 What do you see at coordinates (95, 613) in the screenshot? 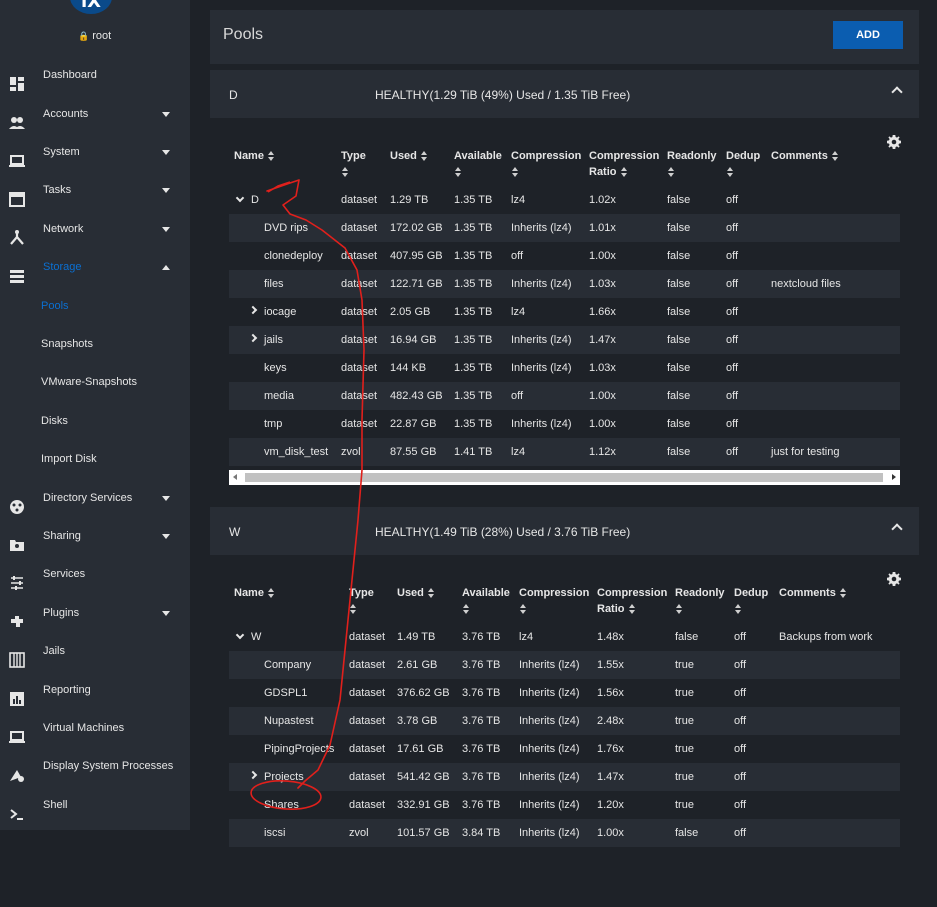
I see `sidebar-item-plugins: Plugins` at bounding box center [95, 613].